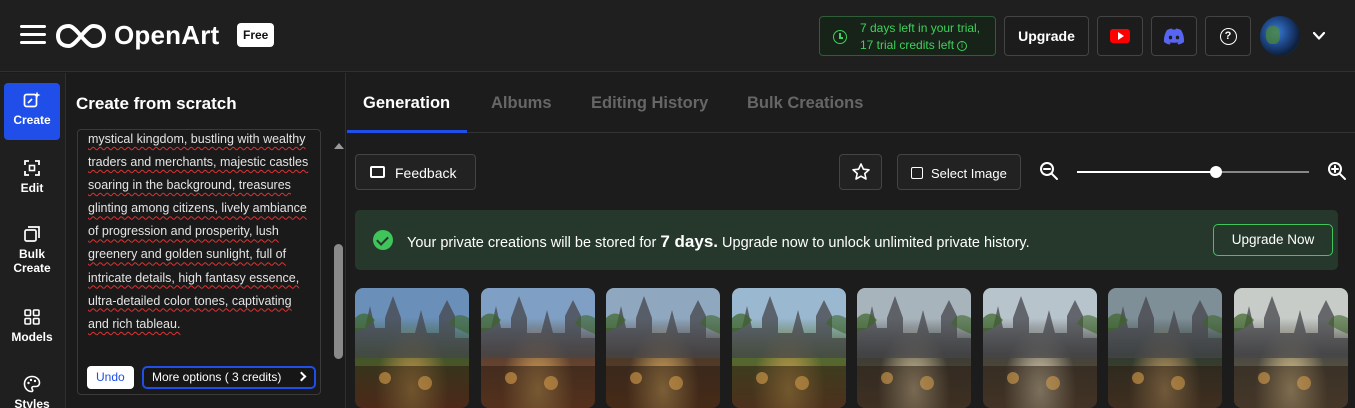 Image resolution: width=1355 pixels, height=408 pixels. What do you see at coordinates (32, 261) in the screenshot?
I see `rail-label-bulk-create: Bulk Create` at bounding box center [32, 261].